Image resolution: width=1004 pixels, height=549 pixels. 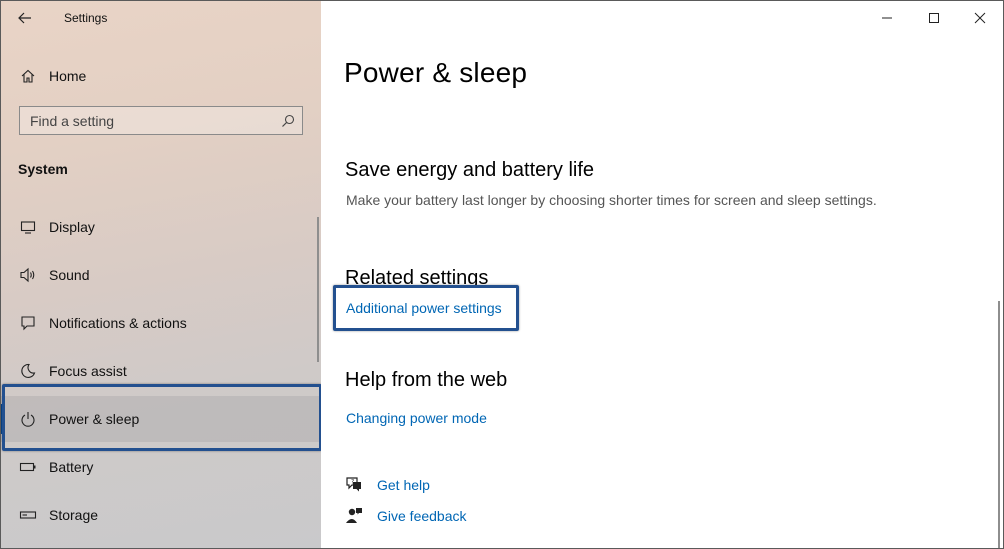 I want to click on minimize-icon, so click(x=887, y=18).